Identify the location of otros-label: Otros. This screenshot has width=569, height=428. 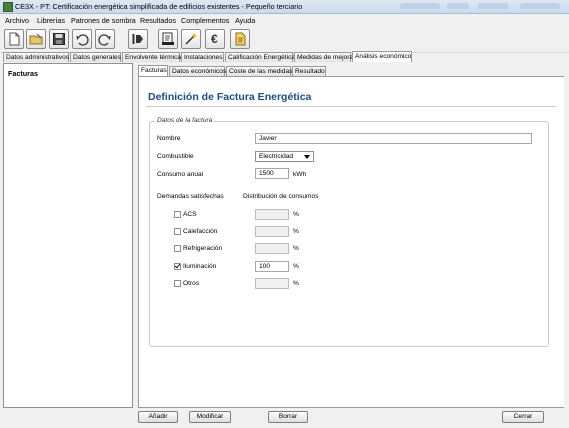
(191, 283).